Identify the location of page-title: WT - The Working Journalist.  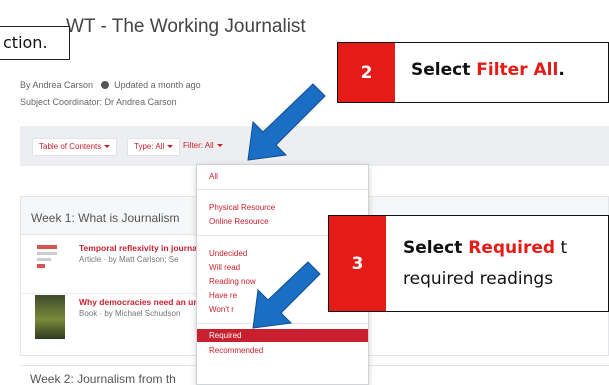
(186, 26).